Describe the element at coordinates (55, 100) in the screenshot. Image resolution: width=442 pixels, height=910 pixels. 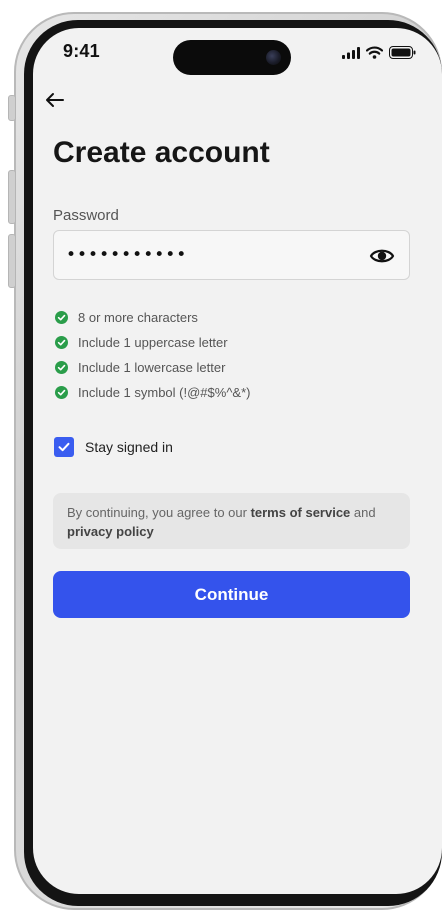
I see `arrow-left-icon` at that location.